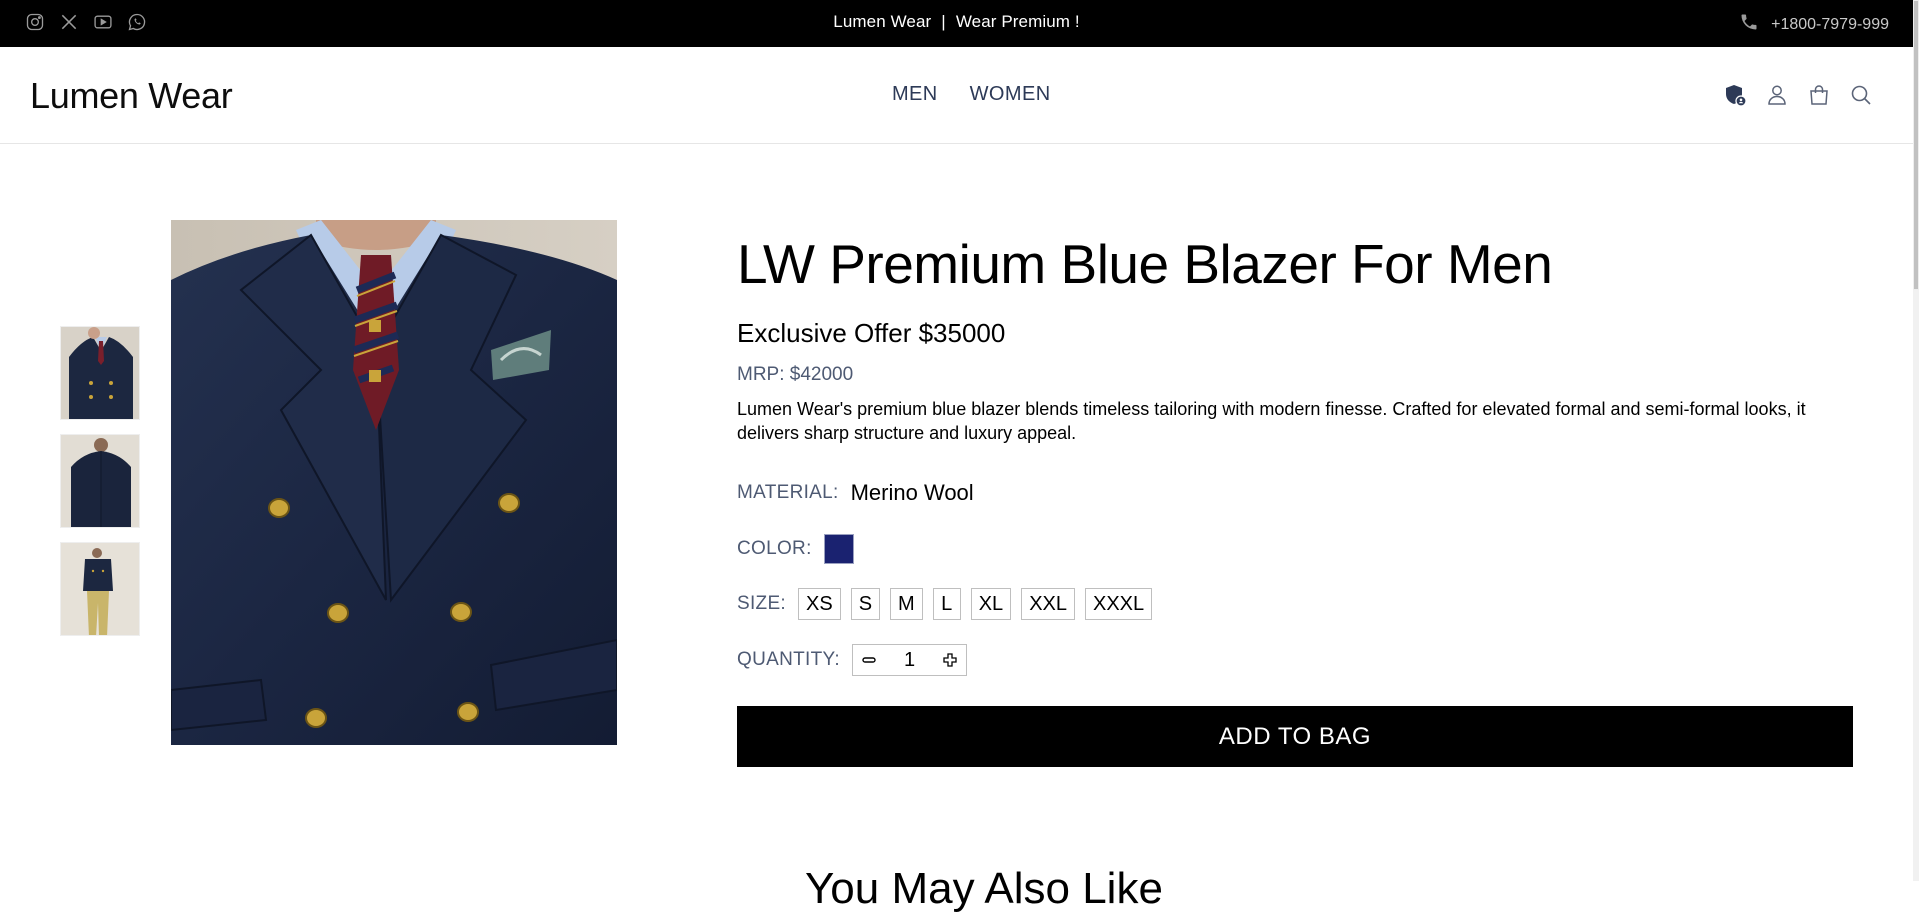 The width and height of the screenshot is (1919, 914). Describe the element at coordinates (1916, 145) in the screenshot. I see `scrollbar-thumb` at that location.